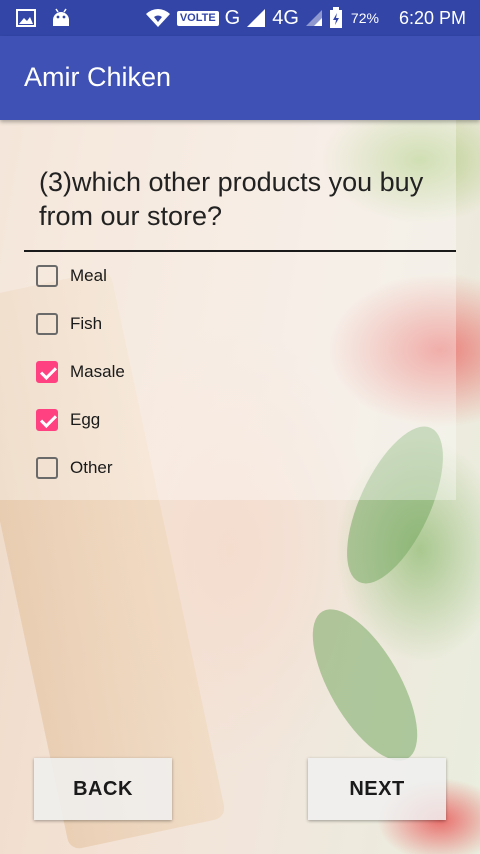 Image resolution: width=480 pixels, height=854 pixels. I want to click on option-egg: Egg, so click(79, 420).